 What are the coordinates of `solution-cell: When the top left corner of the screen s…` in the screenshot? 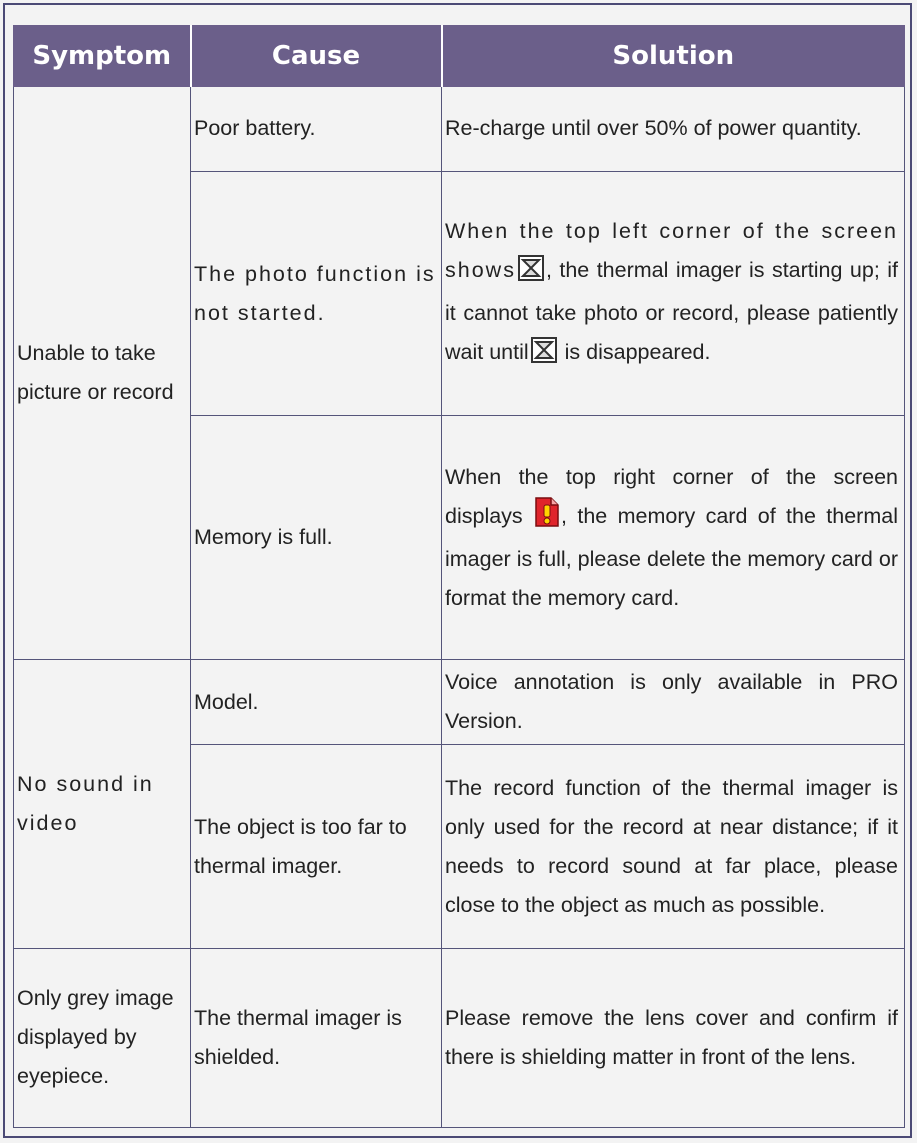 It's located at (673, 293).